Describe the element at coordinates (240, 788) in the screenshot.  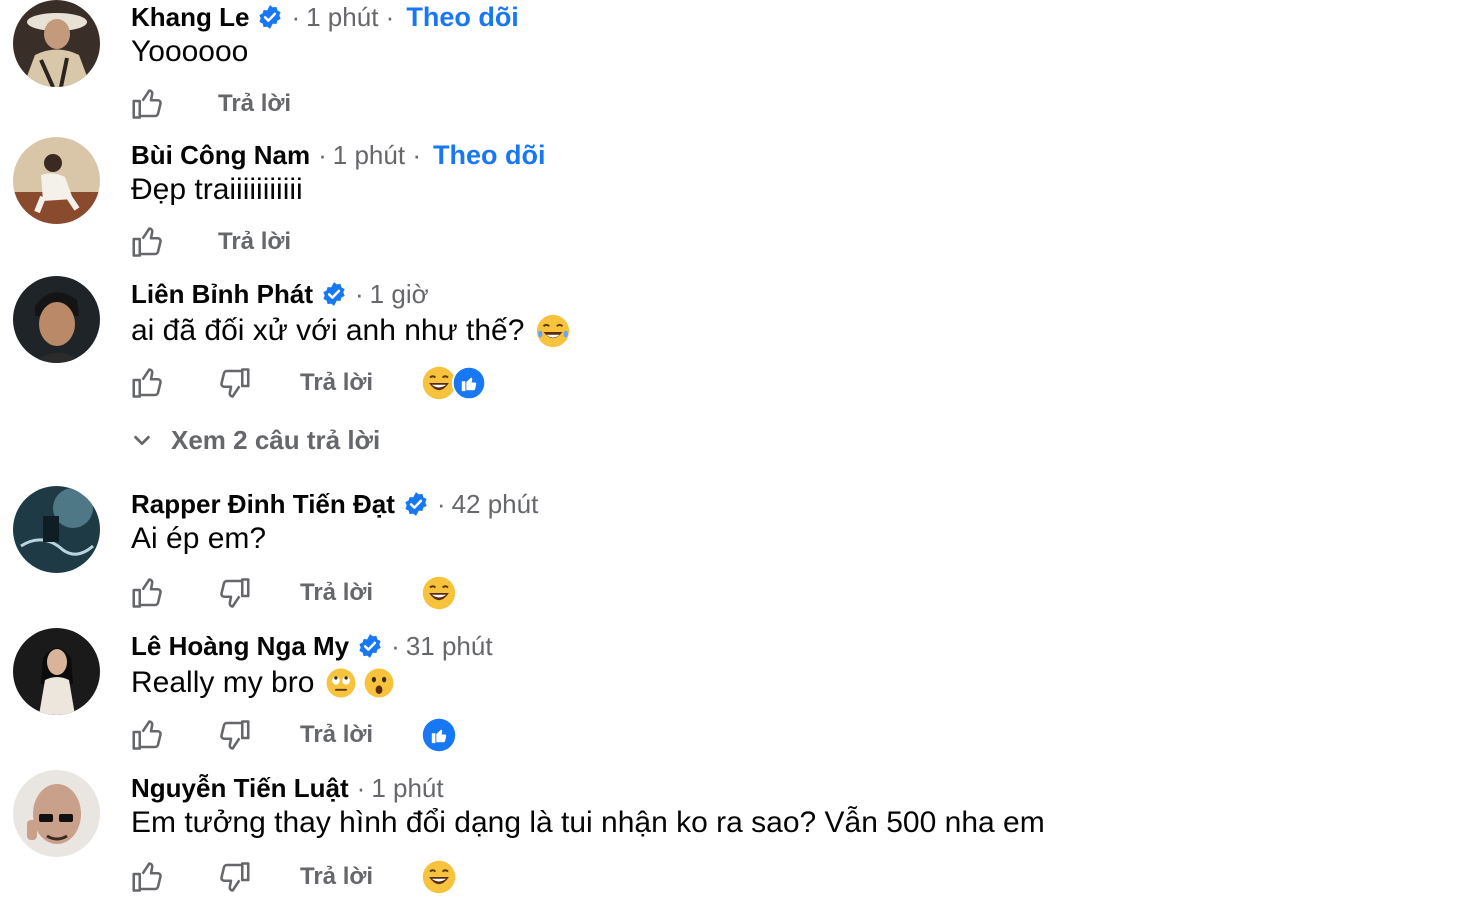
I see `author-name: Nguyễn Tiến Luật` at that location.